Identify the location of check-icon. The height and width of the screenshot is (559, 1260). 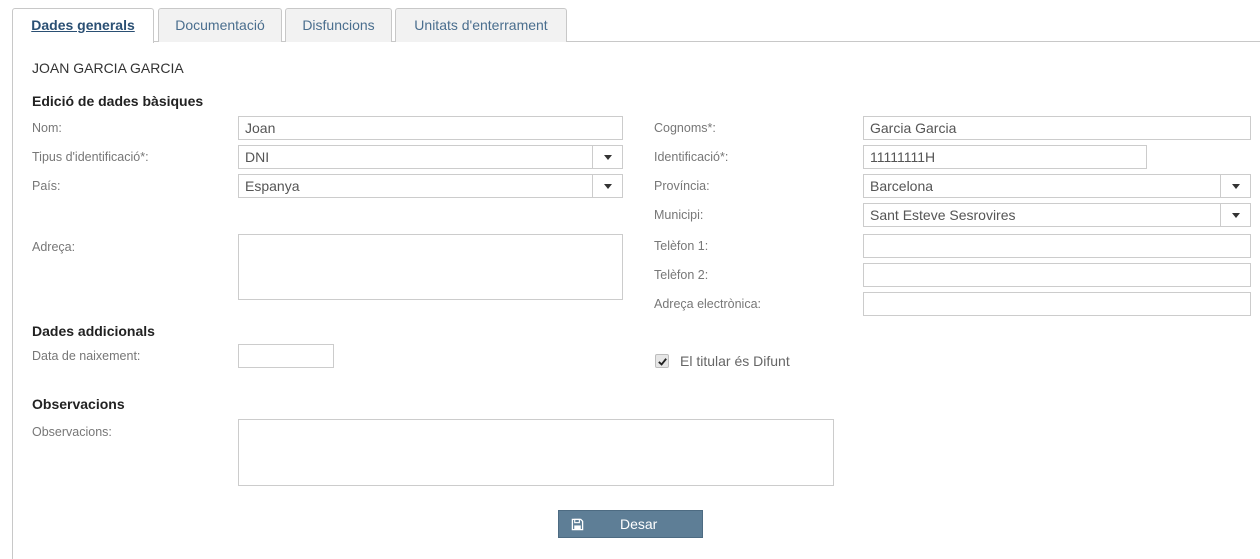
(662, 361).